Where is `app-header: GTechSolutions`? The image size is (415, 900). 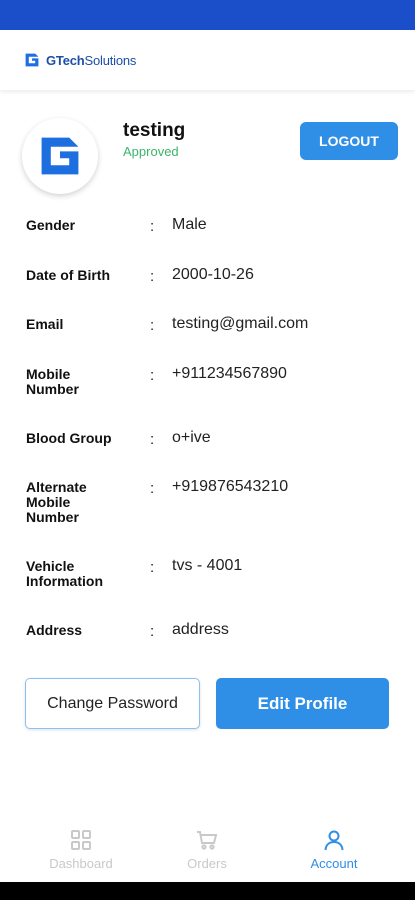
app-header: GTechSolutions is located at coordinates (207, 60).